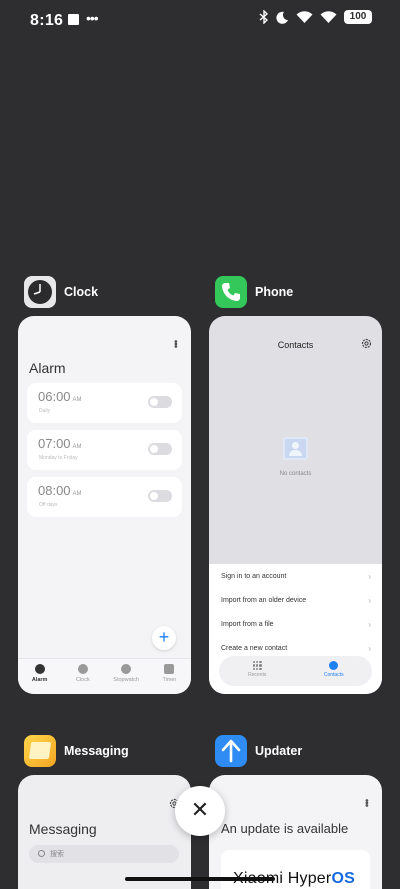 Image resolution: width=400 pixels, height=889 pixels. I want to click on alarm-repeat: Off days, so click(48, 505).